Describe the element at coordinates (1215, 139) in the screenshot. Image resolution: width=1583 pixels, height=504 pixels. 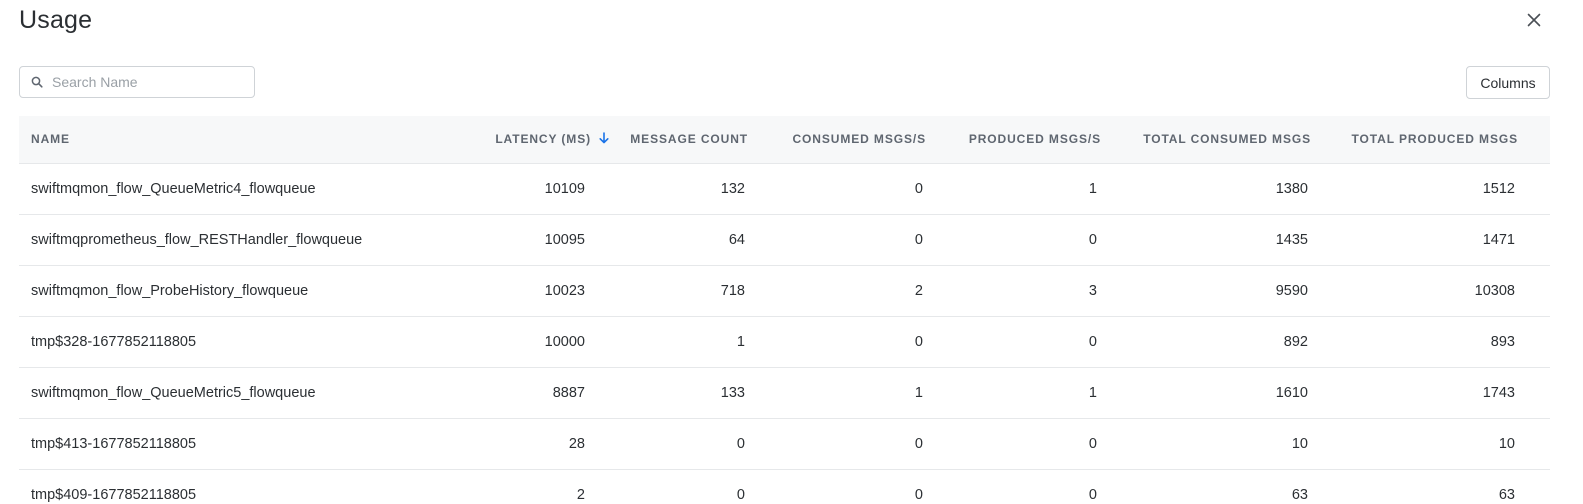
I see `header-total-consumed: TOTAL CONSUMED MSGS` at that location.